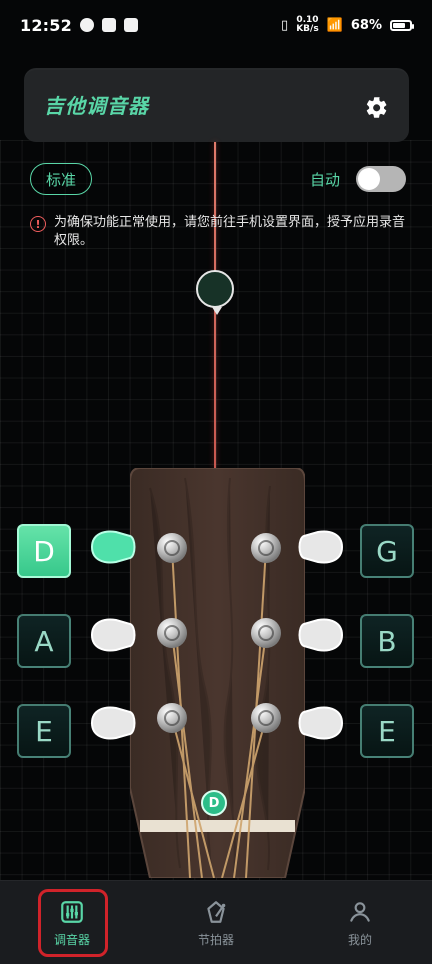 The height and width of the screenshot is (964, 432). I want to click on permission-warning-text: 为确保功能正常使用，请您前往手机设置界面，授予应用录音权限。, so click(230, 231).